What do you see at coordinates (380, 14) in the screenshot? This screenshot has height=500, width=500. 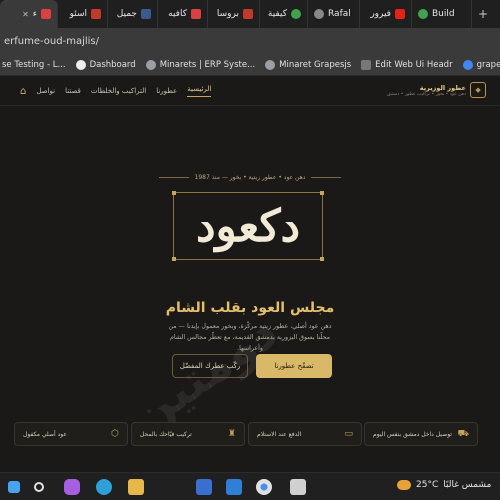 I see `tab-label: فيرور` at bounding box center [380, 14].